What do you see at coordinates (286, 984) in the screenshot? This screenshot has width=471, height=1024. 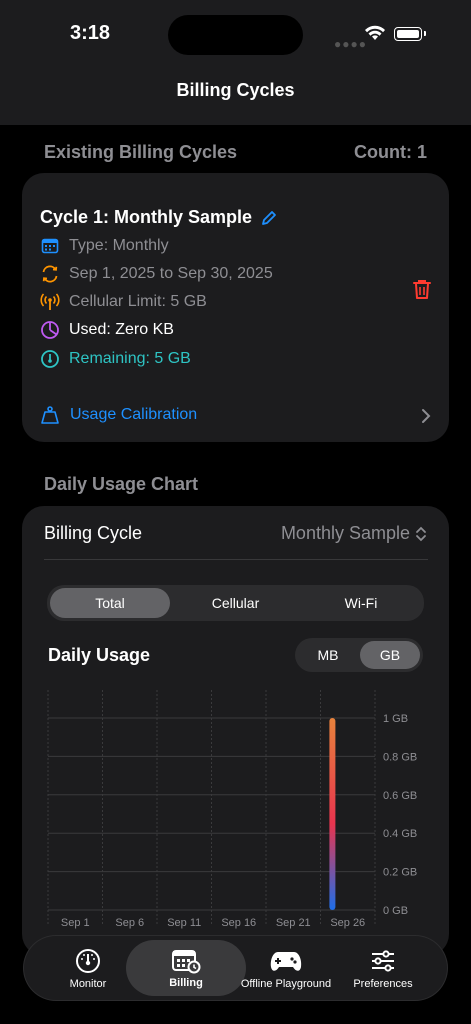 I see `tab-offline-playground-label: Offline Playground` at bounding box center [286, 984].